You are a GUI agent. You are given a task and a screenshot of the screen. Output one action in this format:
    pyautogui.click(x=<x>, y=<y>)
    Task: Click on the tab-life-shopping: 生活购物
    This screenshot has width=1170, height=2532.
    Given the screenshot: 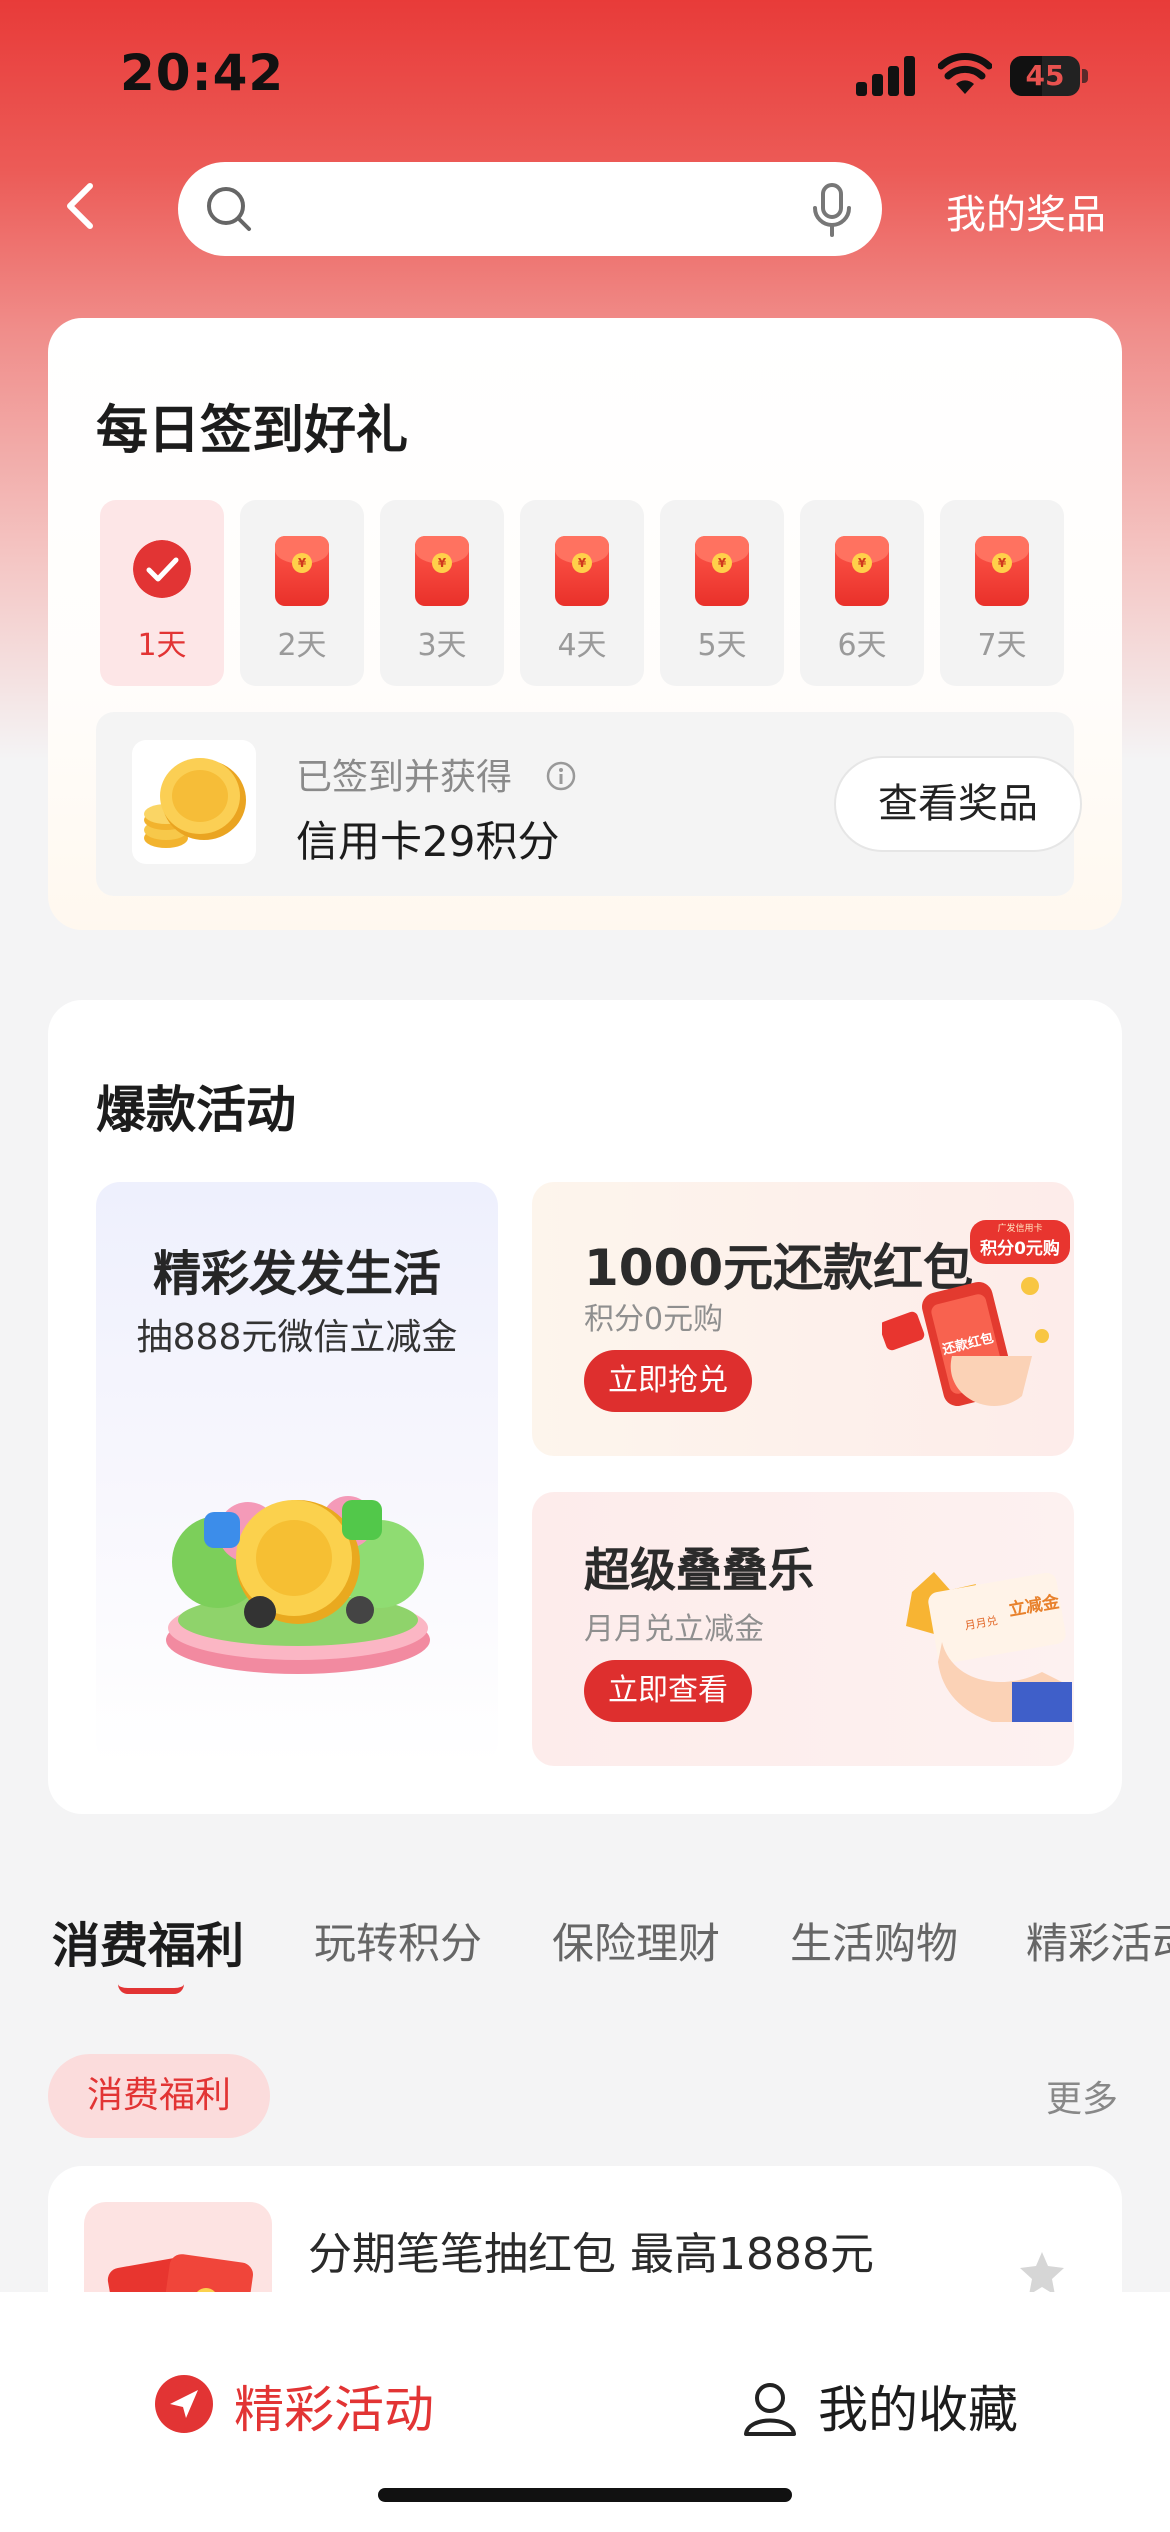 What is the action you would take?
    pyautogui.click(x=874, y=1940)
    